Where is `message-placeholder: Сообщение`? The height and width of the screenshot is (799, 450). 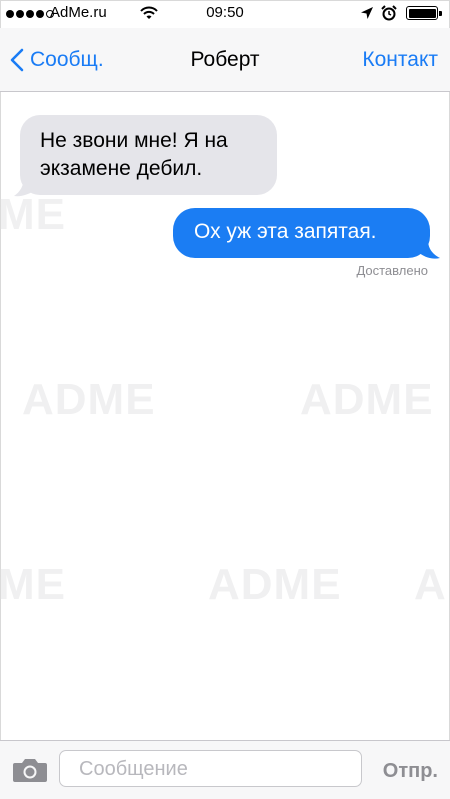 message-placeholder: Сообщение is located at coordinates (133, 769).